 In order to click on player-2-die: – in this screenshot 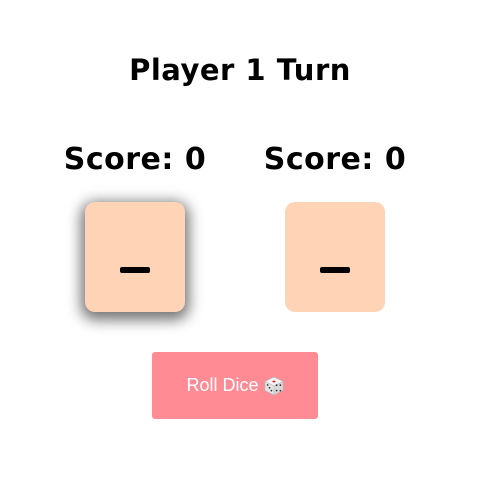, I will do `click(335, 257)`.